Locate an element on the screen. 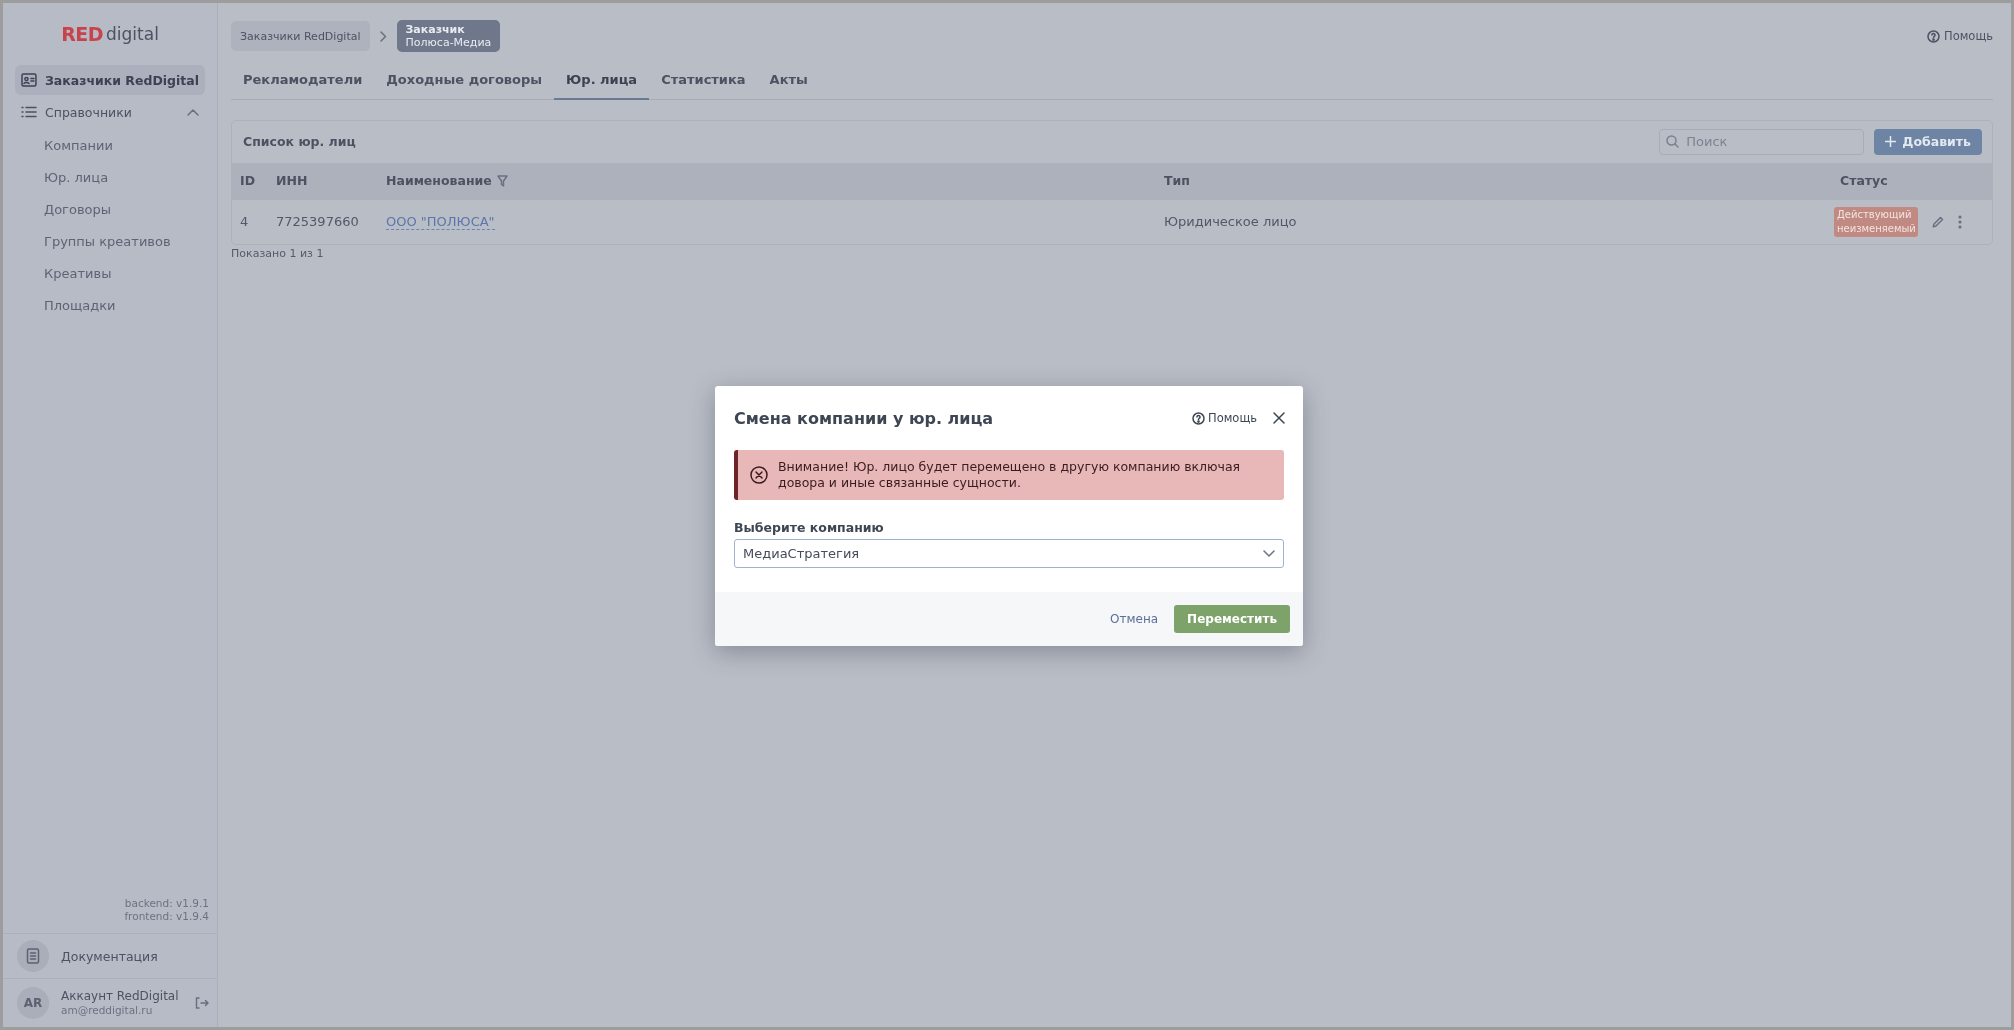 Image resolution: width=2014 pixels, height=1030 pixels. logo: RED digital is located at coordinates (110, 34).